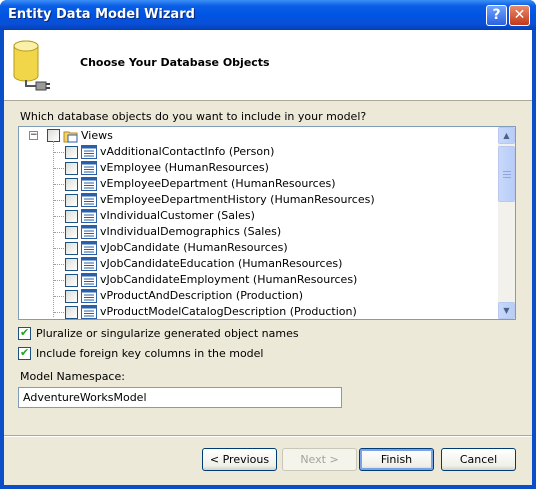  Describe the element at coordinates (177, 215) in the screenshot. I see `tree-item-label: vIndividualCustomer (Sales)` at that location.